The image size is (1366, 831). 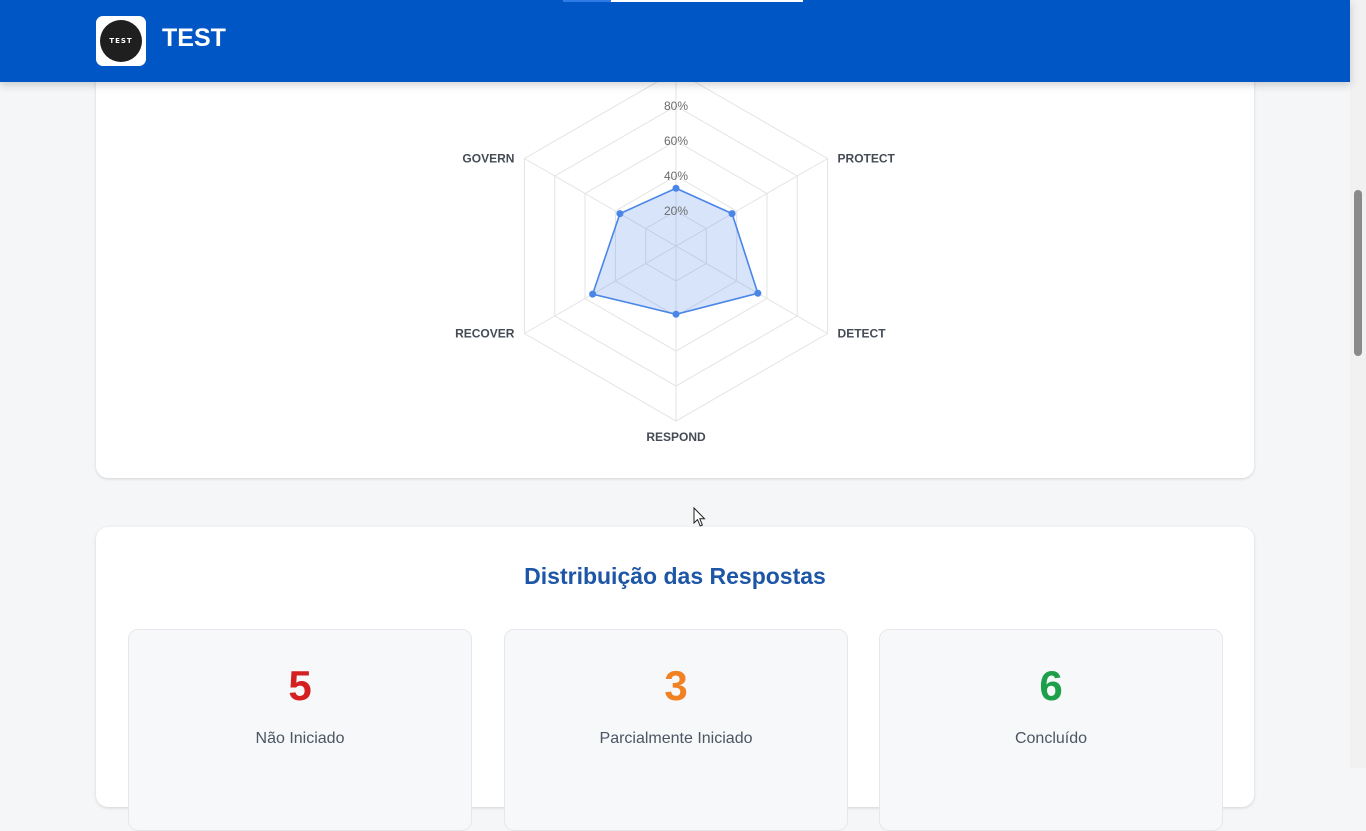 What do you see at coordinates (676, 176) in the screenshot?
I see `radar-tick-label: 40%` at bounding box center [676, 176].